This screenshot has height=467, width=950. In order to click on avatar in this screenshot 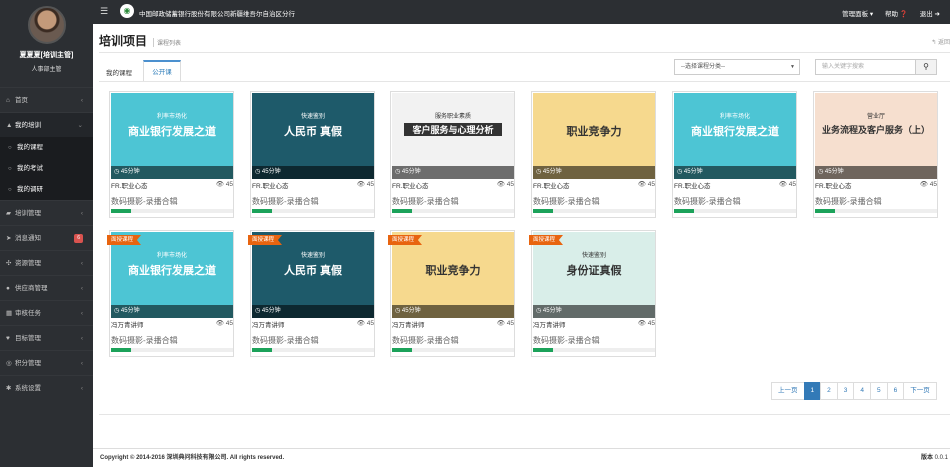, I will do `click(46, 25)`.